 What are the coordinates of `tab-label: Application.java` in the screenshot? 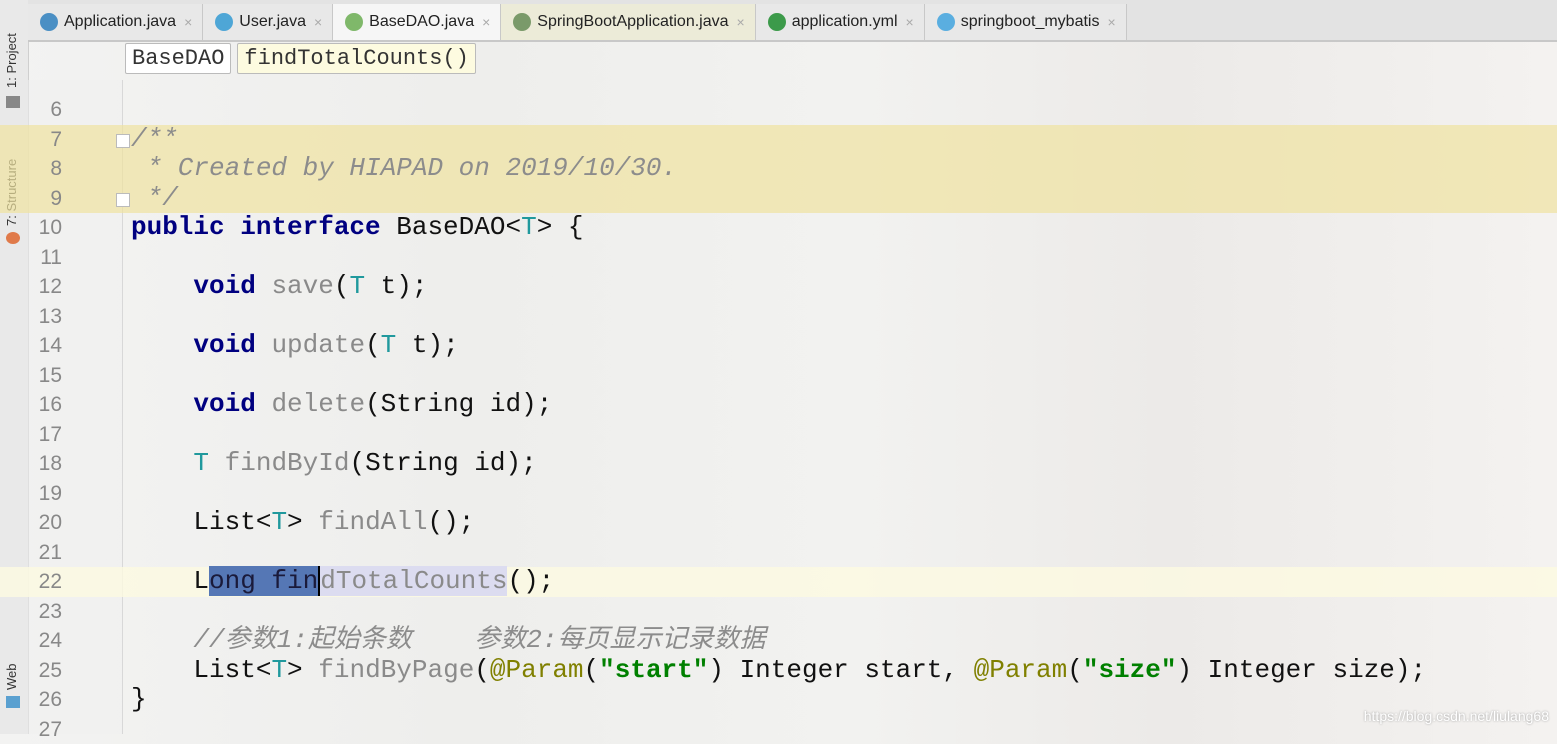 It's located at (120, 22).